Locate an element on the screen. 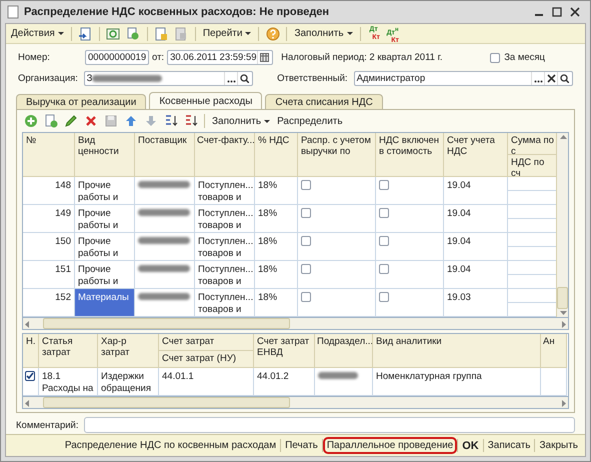  column-header: НДС по сч is located at coordinates (533, 166).